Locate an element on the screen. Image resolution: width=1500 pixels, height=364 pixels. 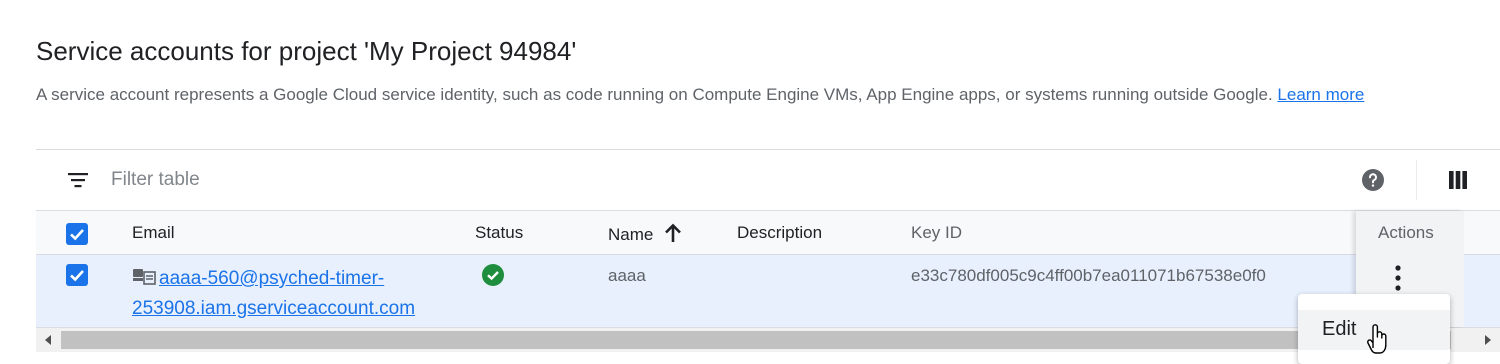
column-header-description: Description is located at coordinates (779, 233).